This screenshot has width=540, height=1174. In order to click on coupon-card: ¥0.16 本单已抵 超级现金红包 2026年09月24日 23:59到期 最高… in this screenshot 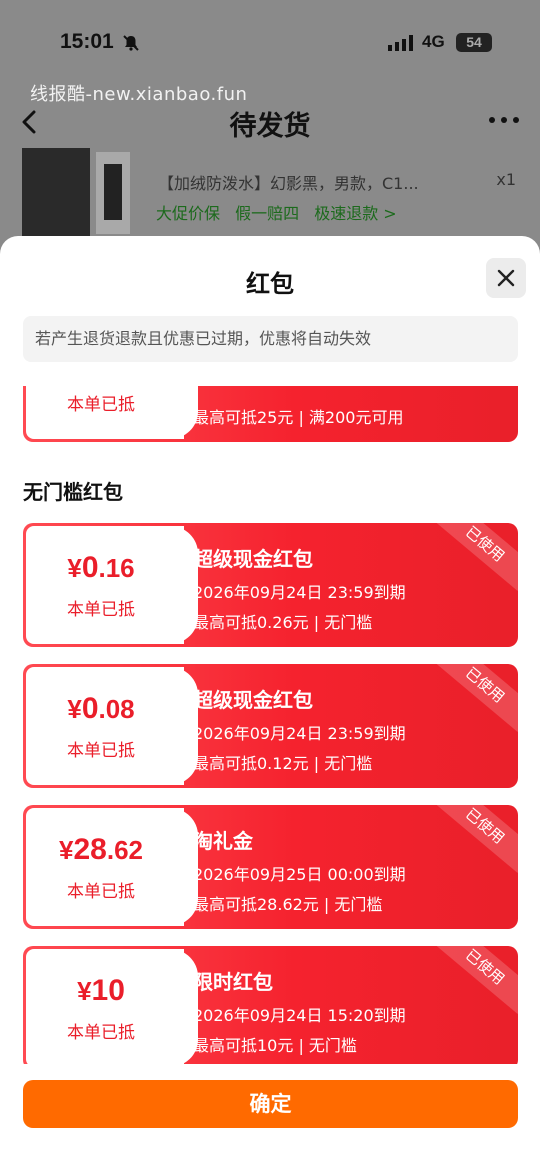, I will do `click(270, 585)`.